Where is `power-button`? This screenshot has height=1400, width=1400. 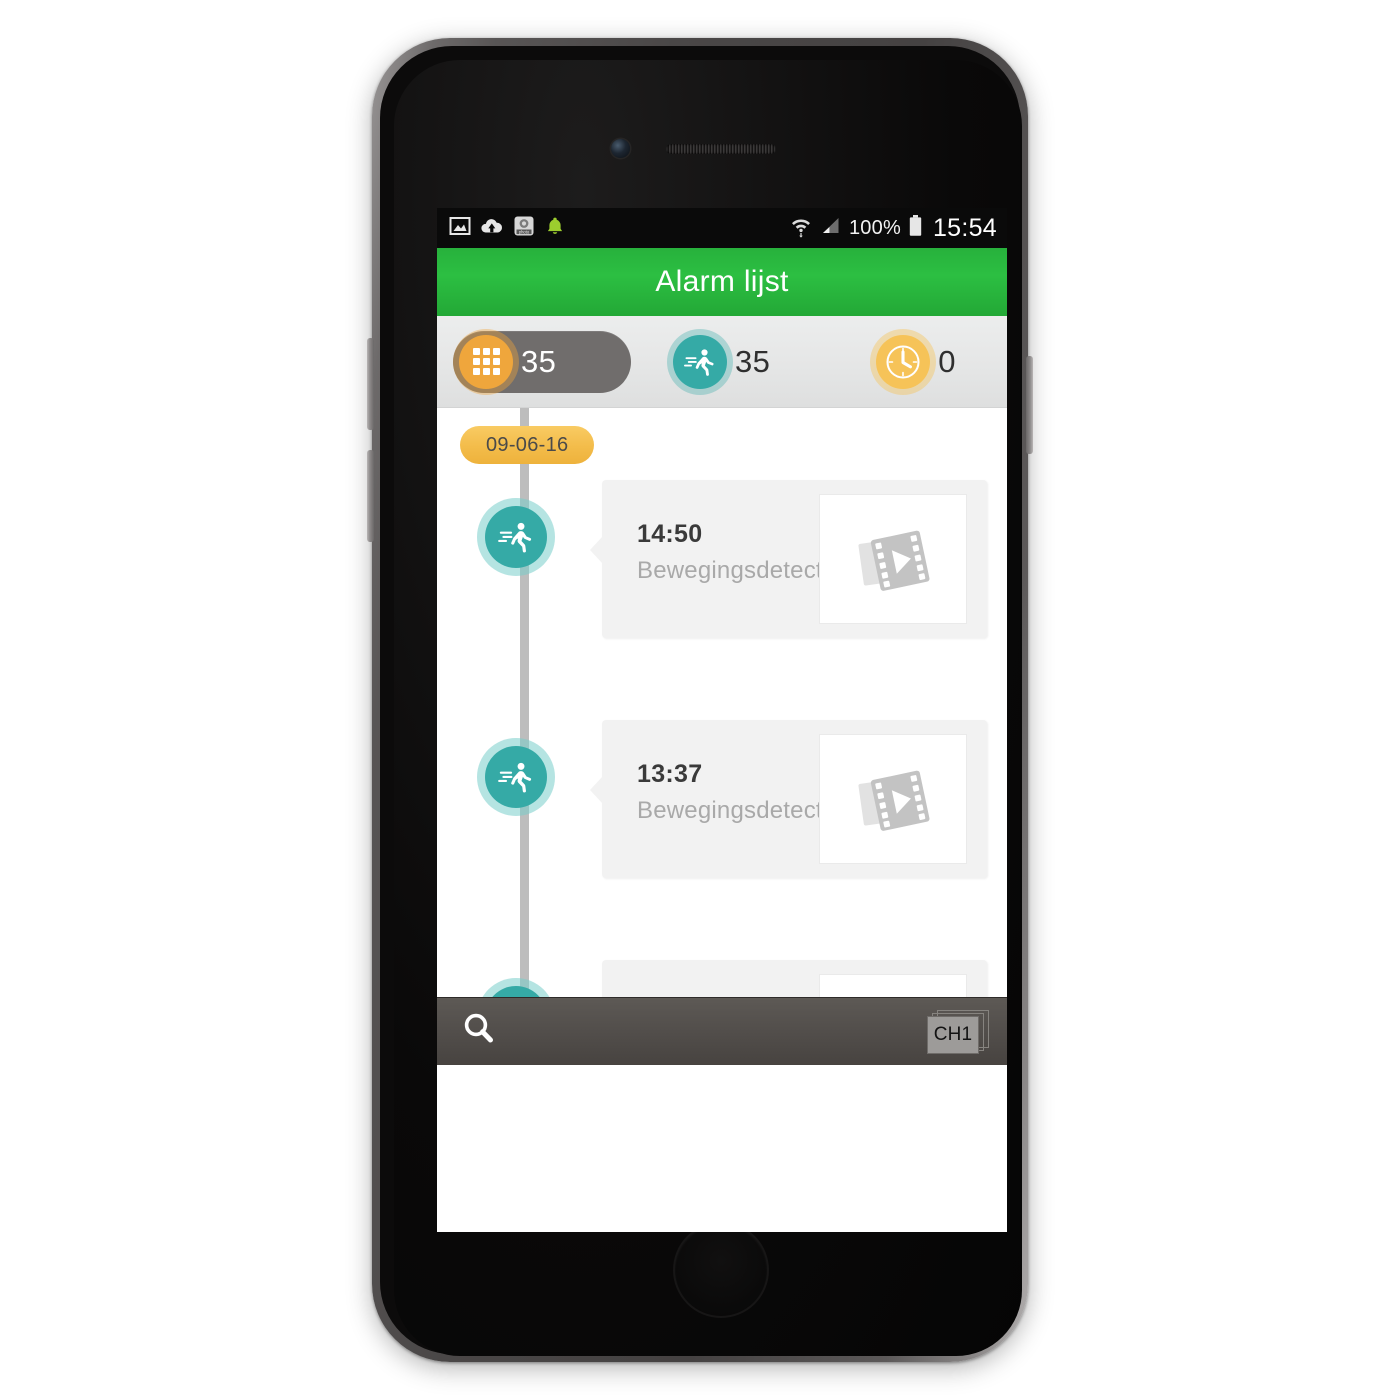 power-button is located at coordinates (1029, 405).